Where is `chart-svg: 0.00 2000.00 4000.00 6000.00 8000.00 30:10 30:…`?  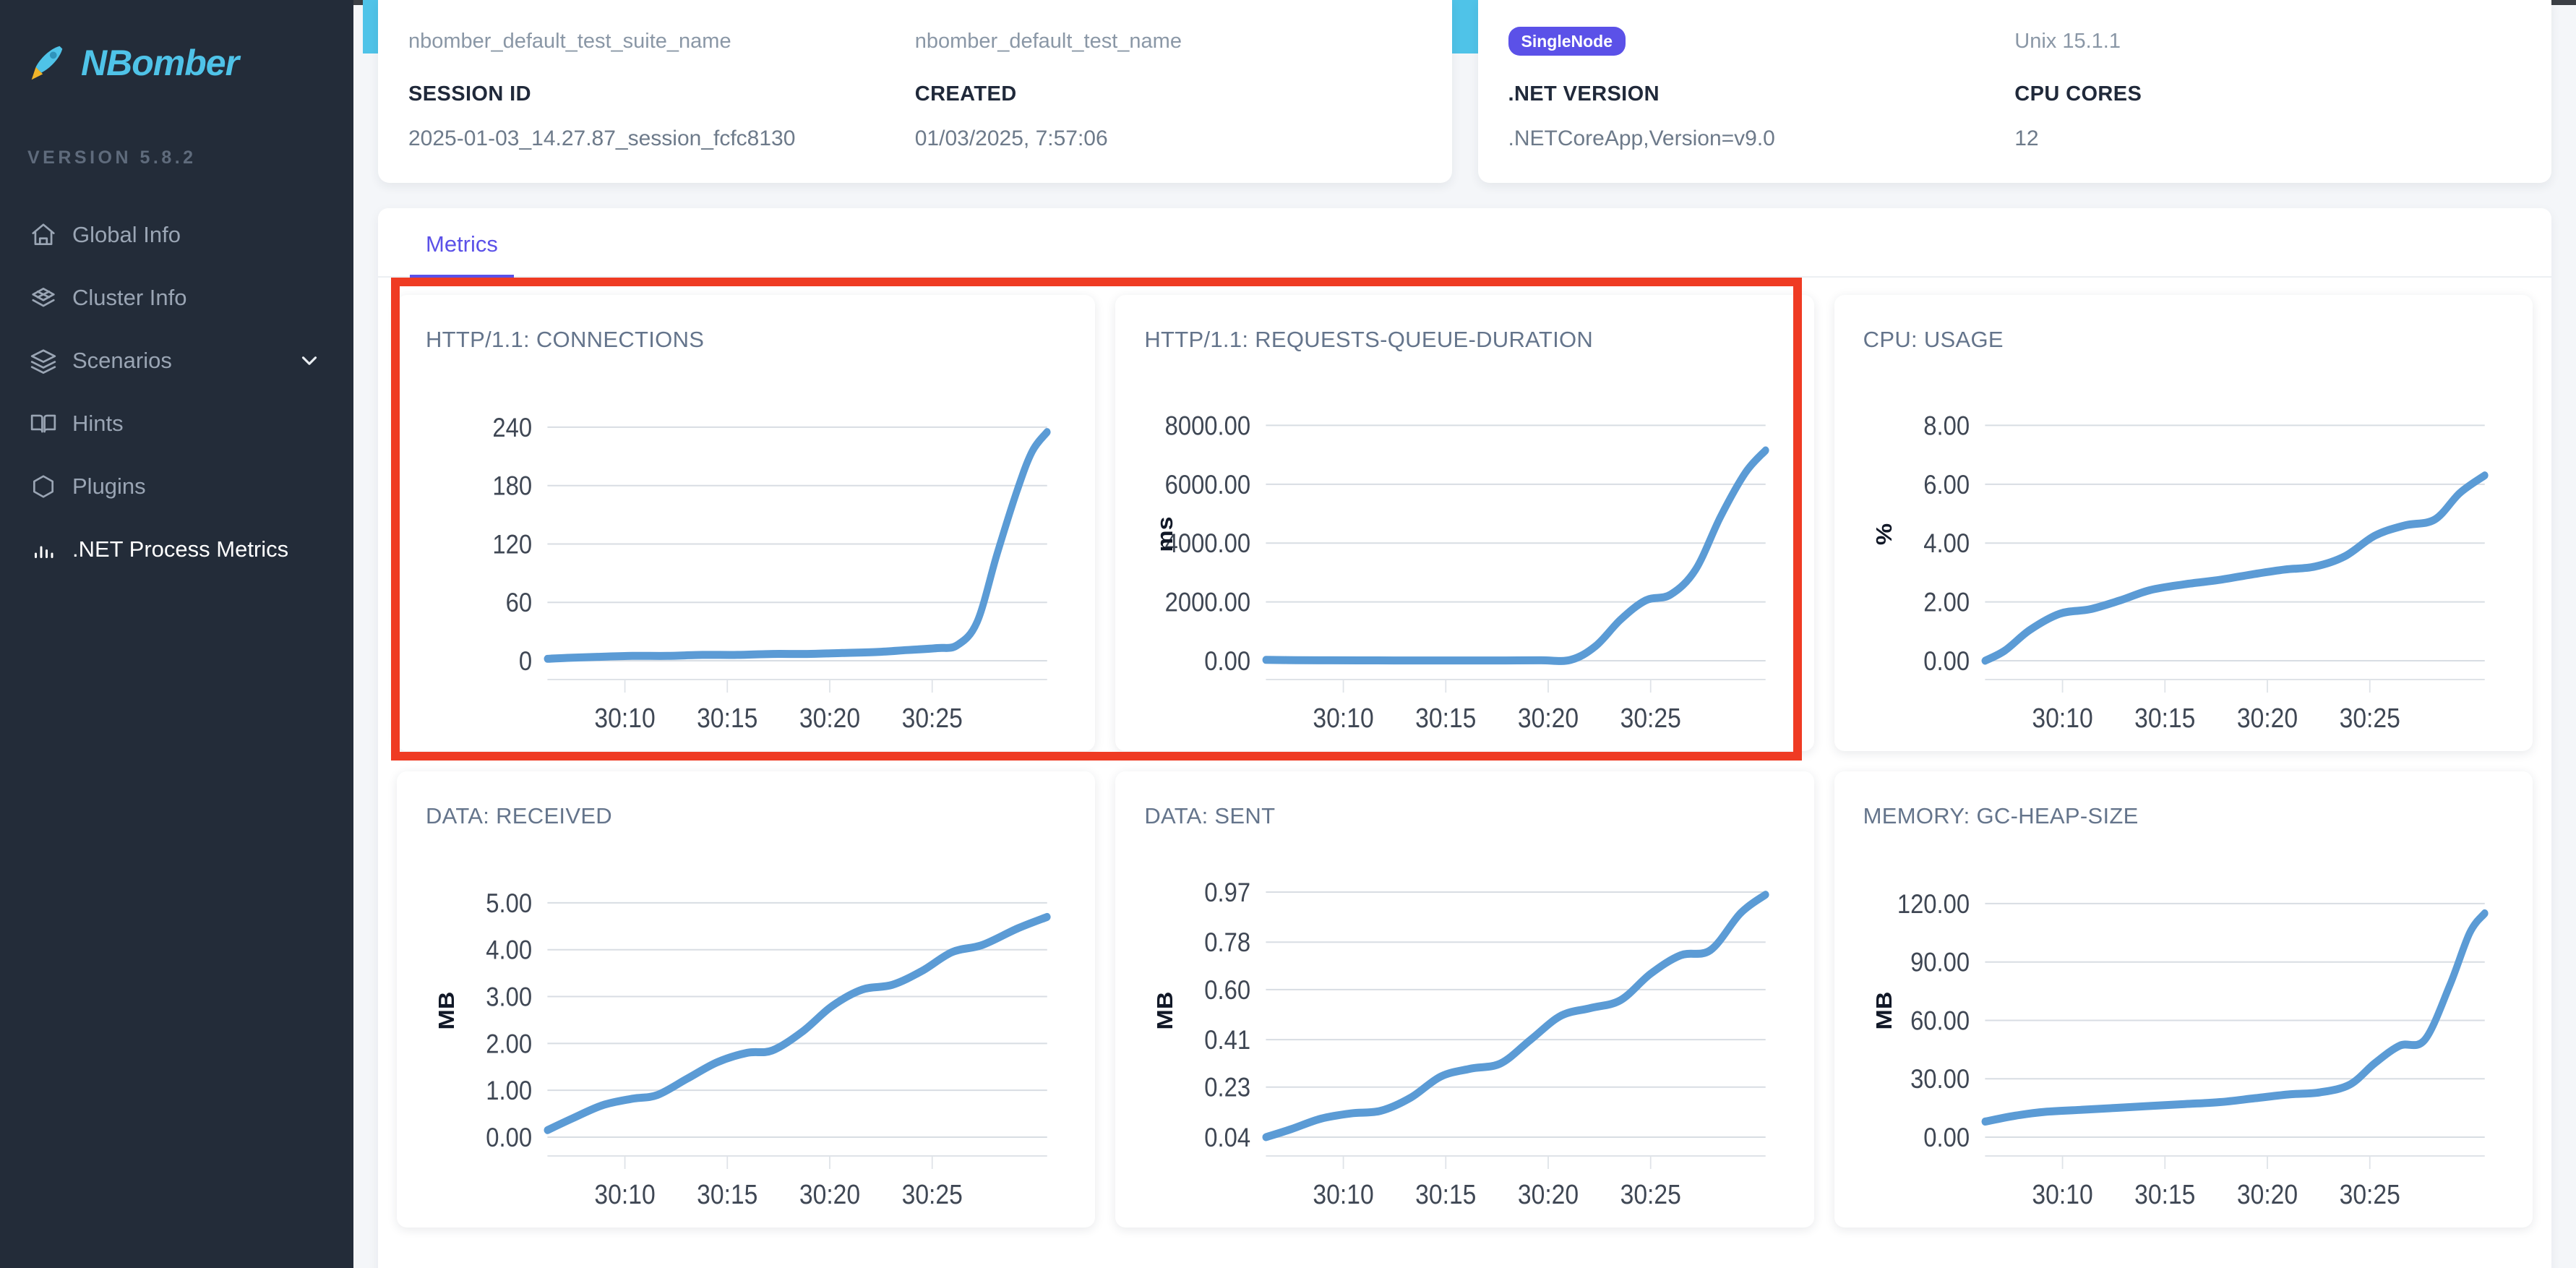
chart-svg: 0.00 2000.00 4000.00 6000.00 8000.00 30:10 30:… is located at coordinates (1461, 572).